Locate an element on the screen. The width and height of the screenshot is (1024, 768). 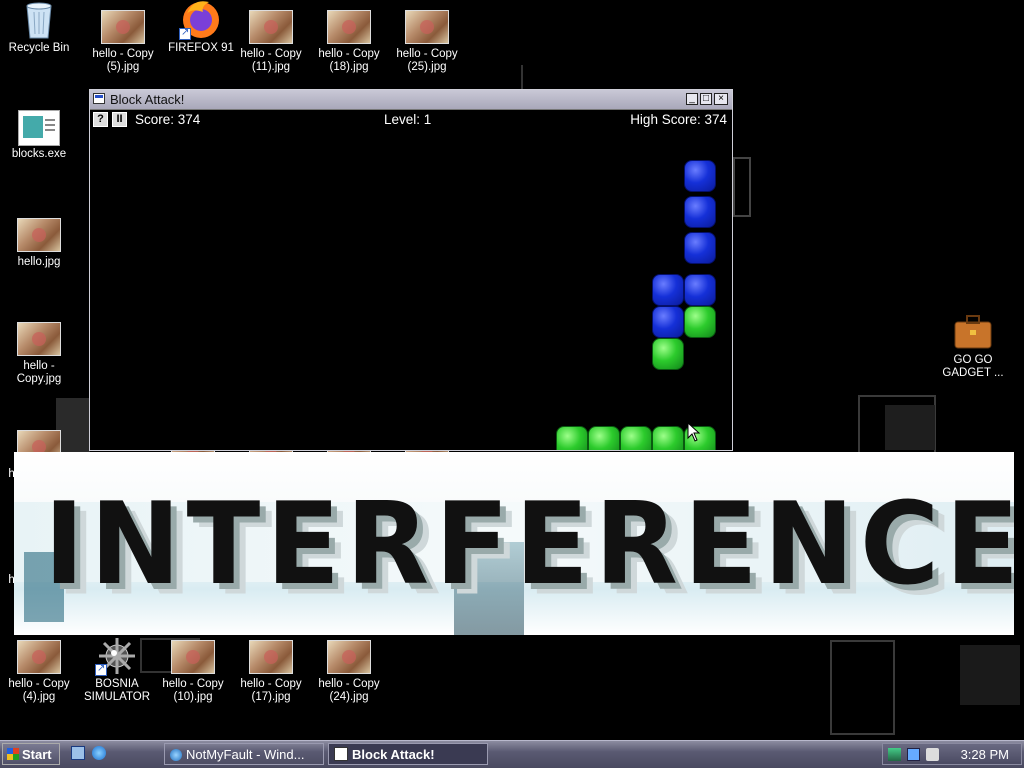
firefox-icon is located at coordinates (201, 20).